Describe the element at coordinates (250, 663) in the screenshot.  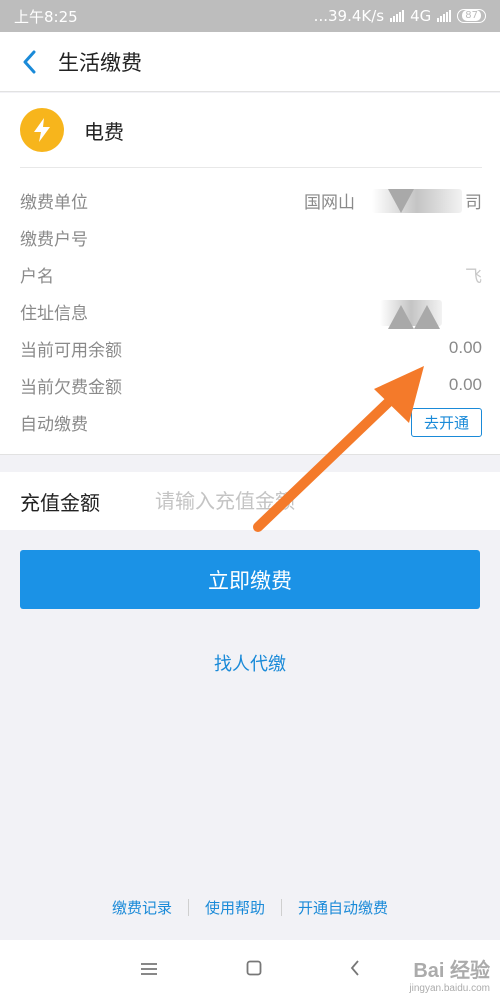
I see `pay-for-others-link: 找人代缴` at that location.